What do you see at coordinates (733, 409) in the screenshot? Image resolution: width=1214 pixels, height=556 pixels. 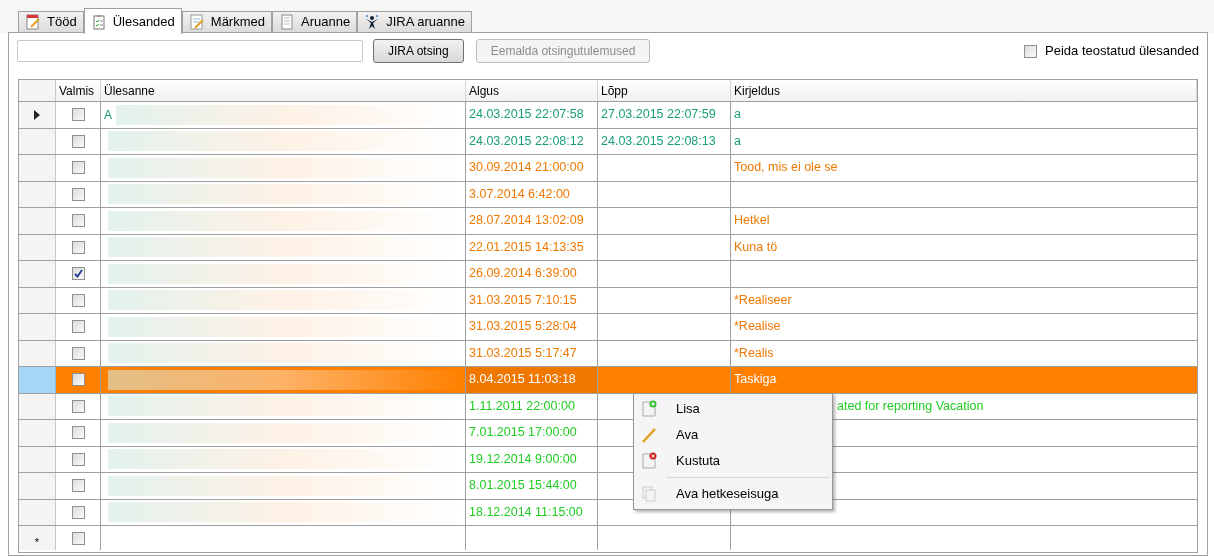 I see `menu-item: Lisa` at bounding box center [733, 409].